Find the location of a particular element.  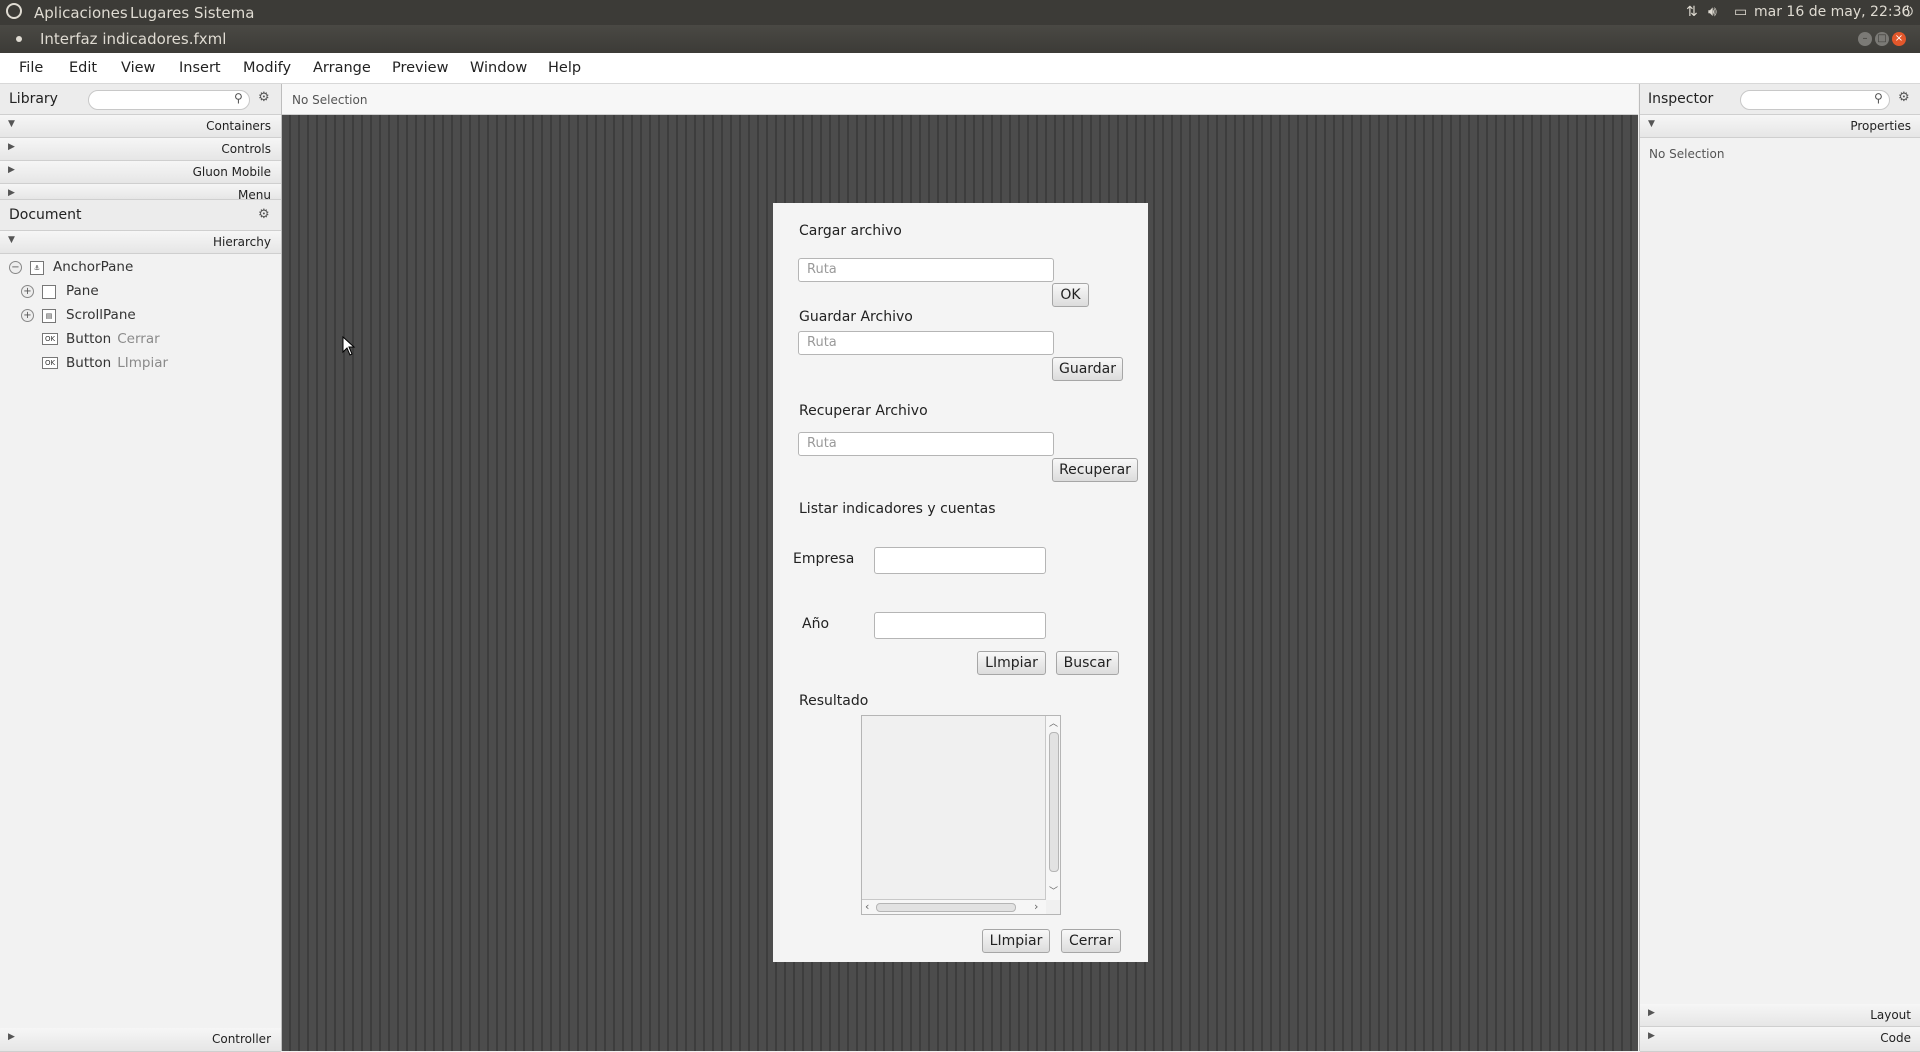

selection-status: No Selection is located at coordinates (330, 100).